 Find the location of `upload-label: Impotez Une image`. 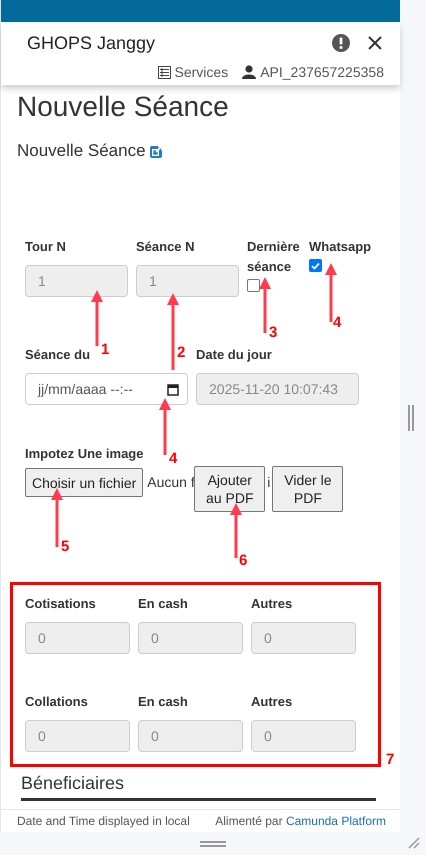

upload-label: Impotez Une image is located at coordinates (84, 454).